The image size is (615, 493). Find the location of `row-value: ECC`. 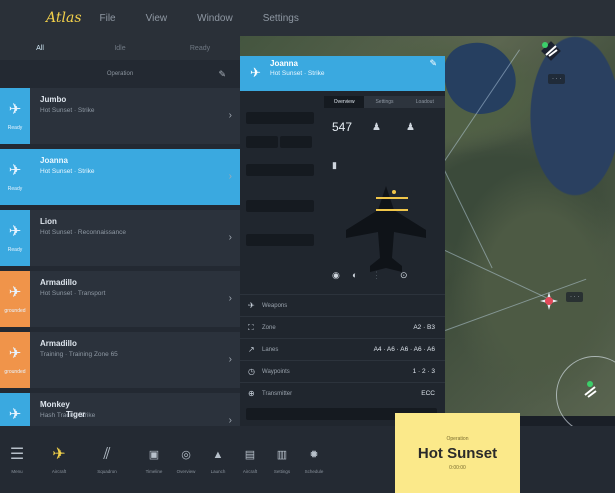

row-value: ECC is located at coordinates (428, 393).